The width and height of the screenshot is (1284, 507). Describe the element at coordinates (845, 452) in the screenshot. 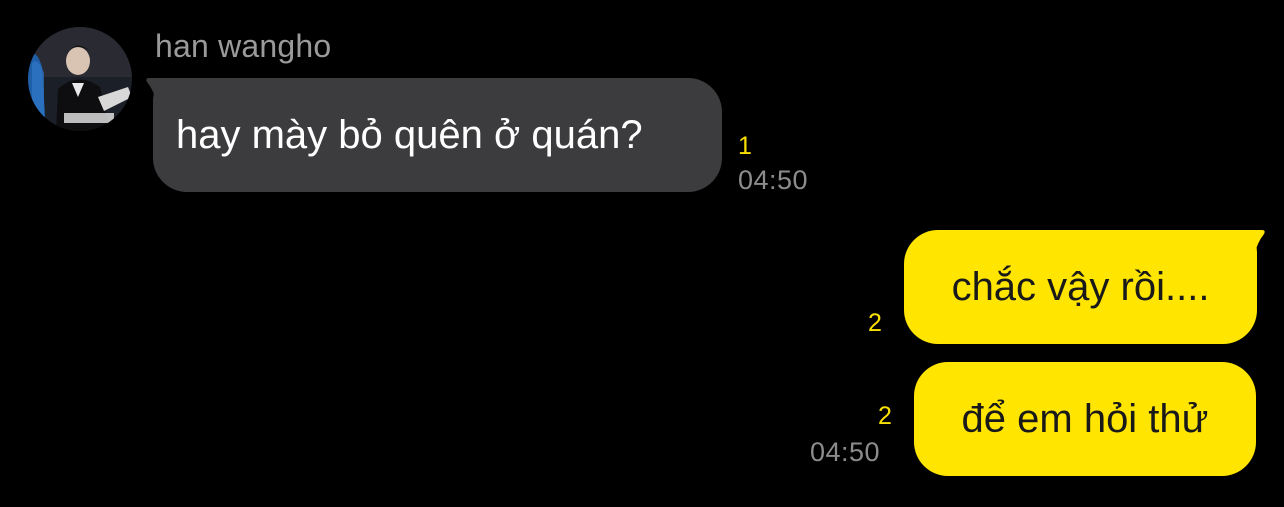

I see `message-timestamp-outgoing: 04:50` at that location.